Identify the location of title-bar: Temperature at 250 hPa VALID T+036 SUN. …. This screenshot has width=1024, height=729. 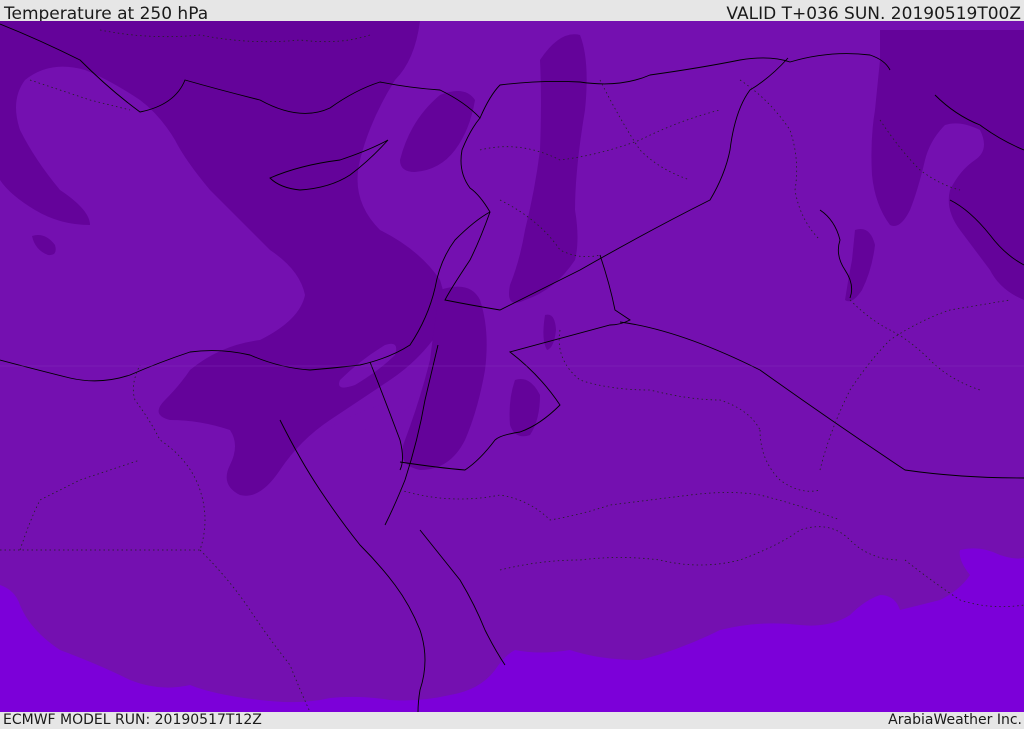
(512, 12).